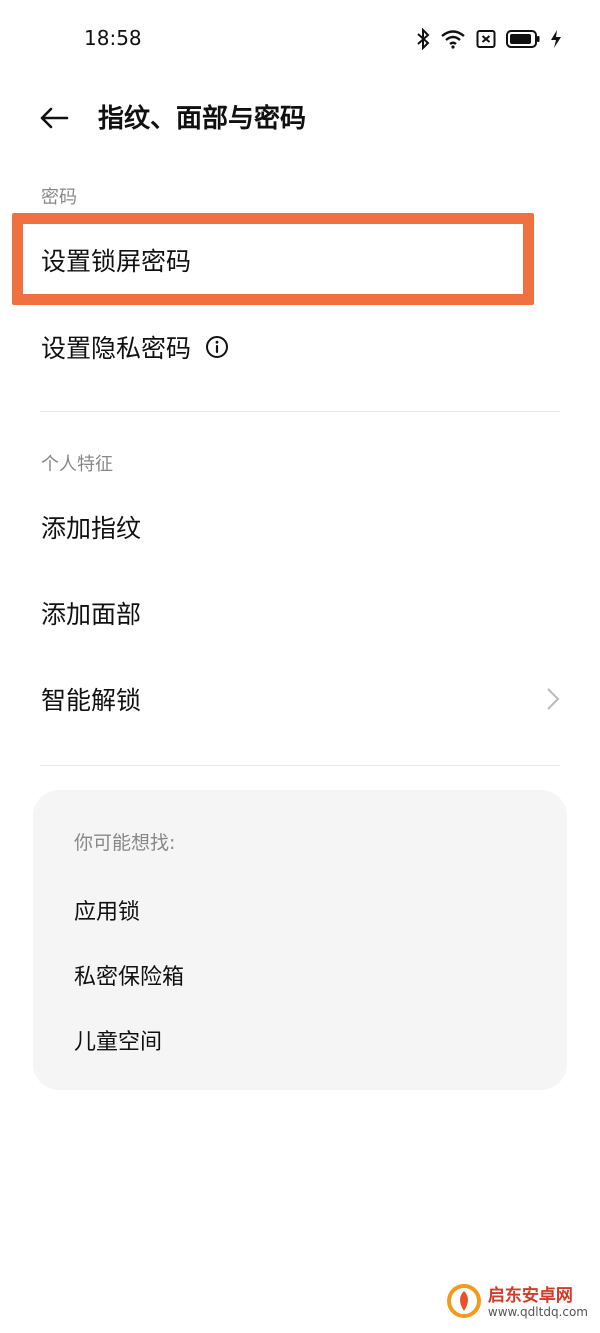 The image size is (600, 1333). What do you see at coordinates (107, 910) in the screenshot?
I see `suggestion-app-lock: 应用锁` at bounding box center [107, 910].